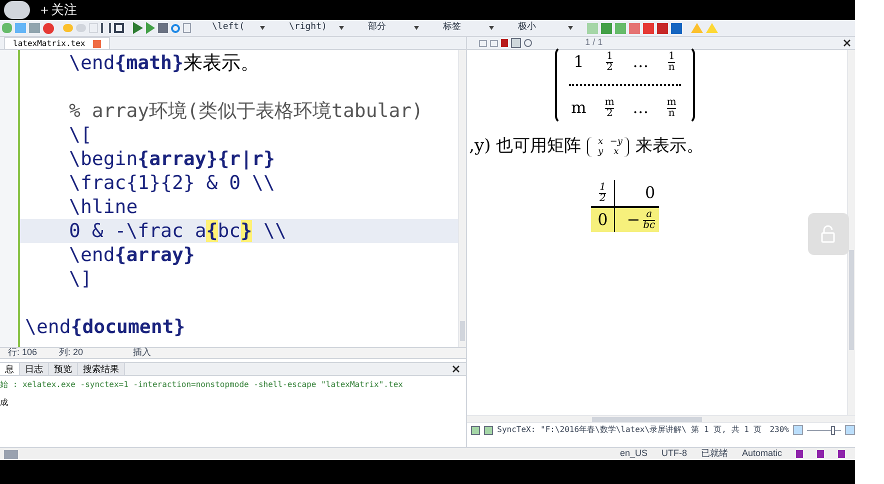 The image size is (884, 484). I want to click on zoom-level: 230%, so click(779, 430).